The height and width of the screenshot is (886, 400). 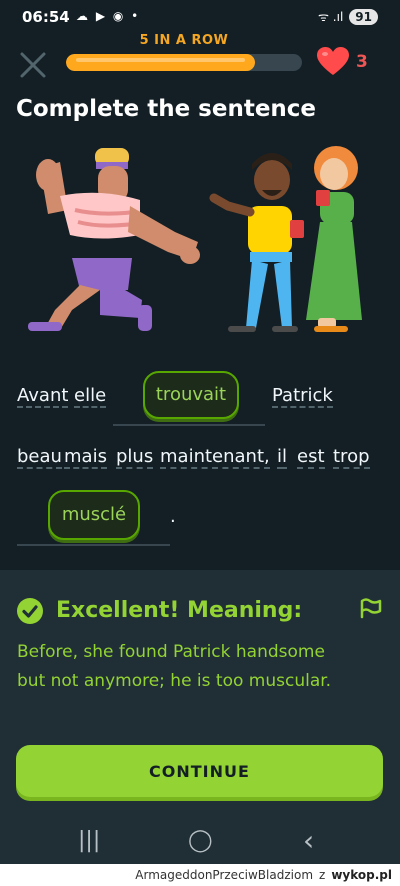 I want to click on report-flag-icon, so click(x=371, y=608).